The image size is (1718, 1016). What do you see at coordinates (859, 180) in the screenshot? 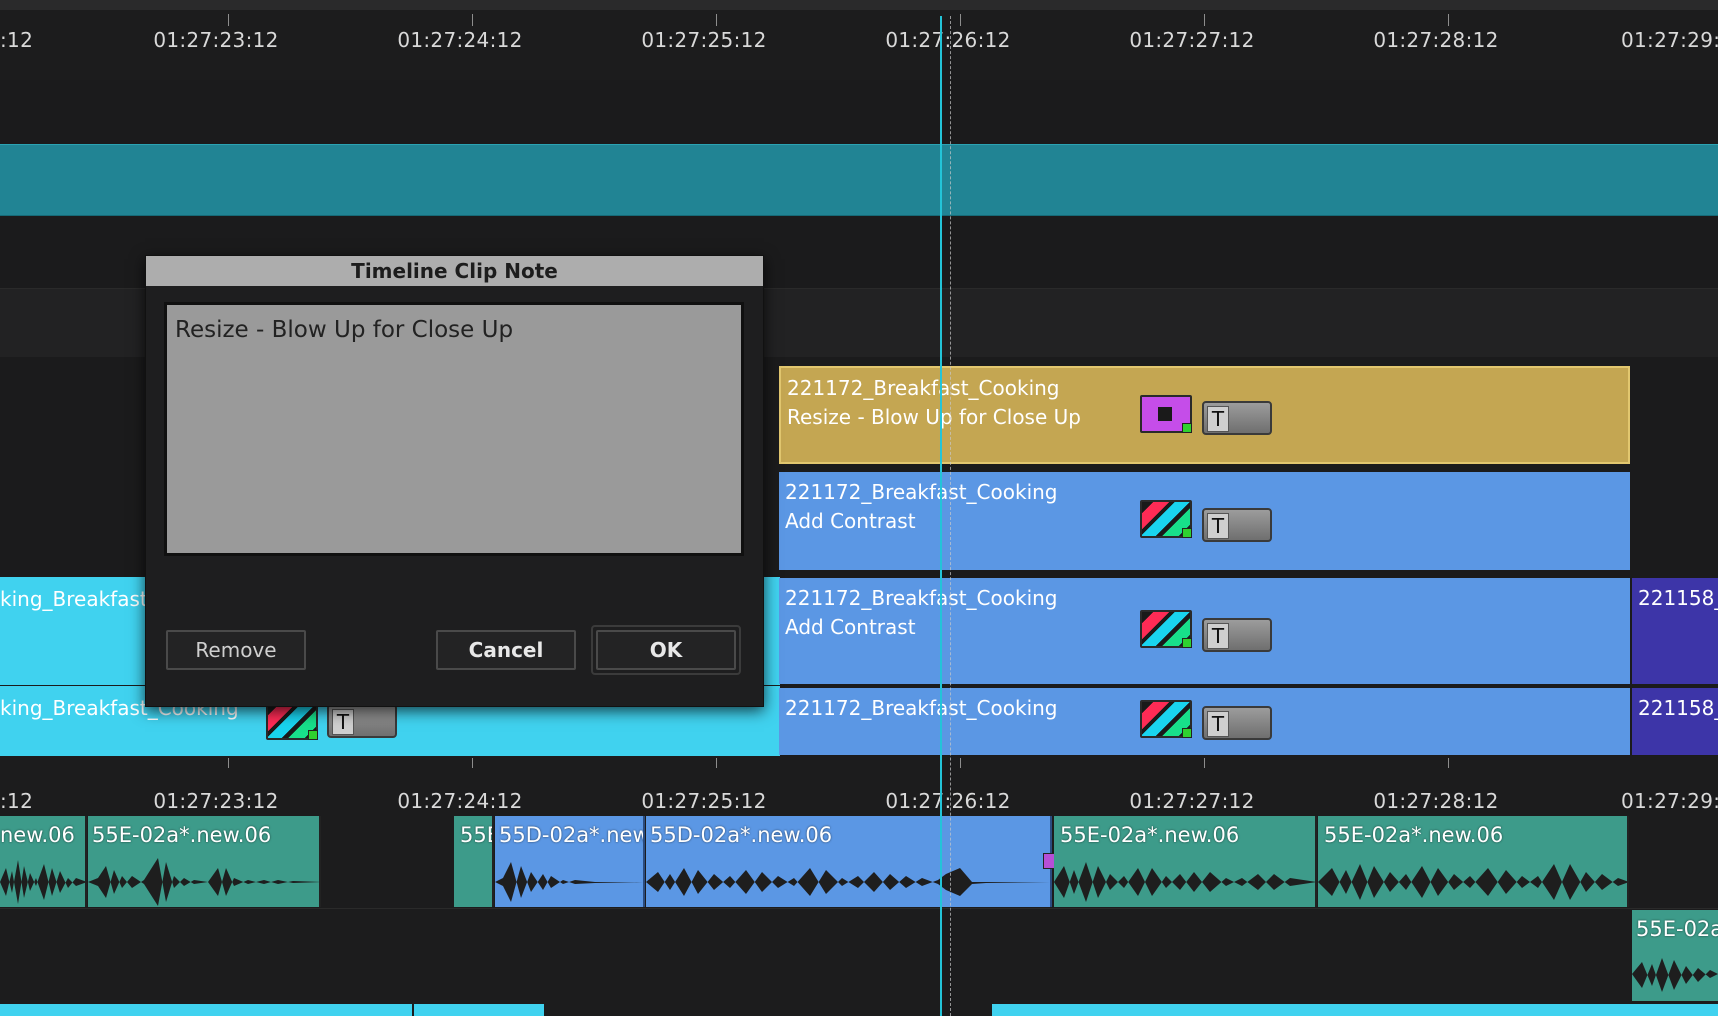
I see `track-v5-teal` at bounding box center [859, 180].